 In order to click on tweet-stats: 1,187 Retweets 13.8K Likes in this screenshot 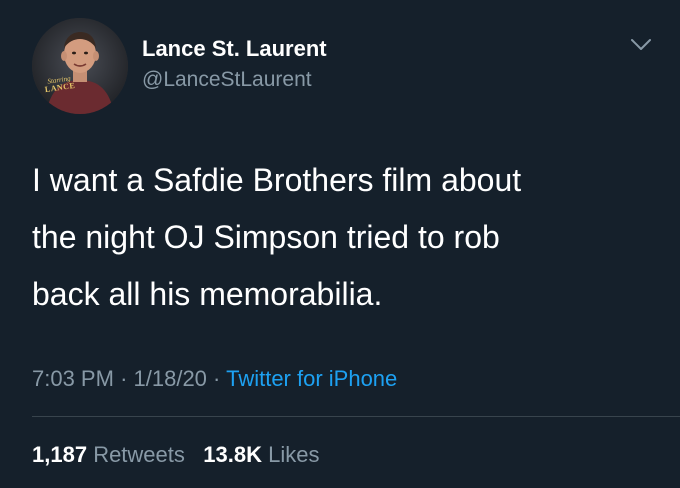, I will do `click(175, 455)`.